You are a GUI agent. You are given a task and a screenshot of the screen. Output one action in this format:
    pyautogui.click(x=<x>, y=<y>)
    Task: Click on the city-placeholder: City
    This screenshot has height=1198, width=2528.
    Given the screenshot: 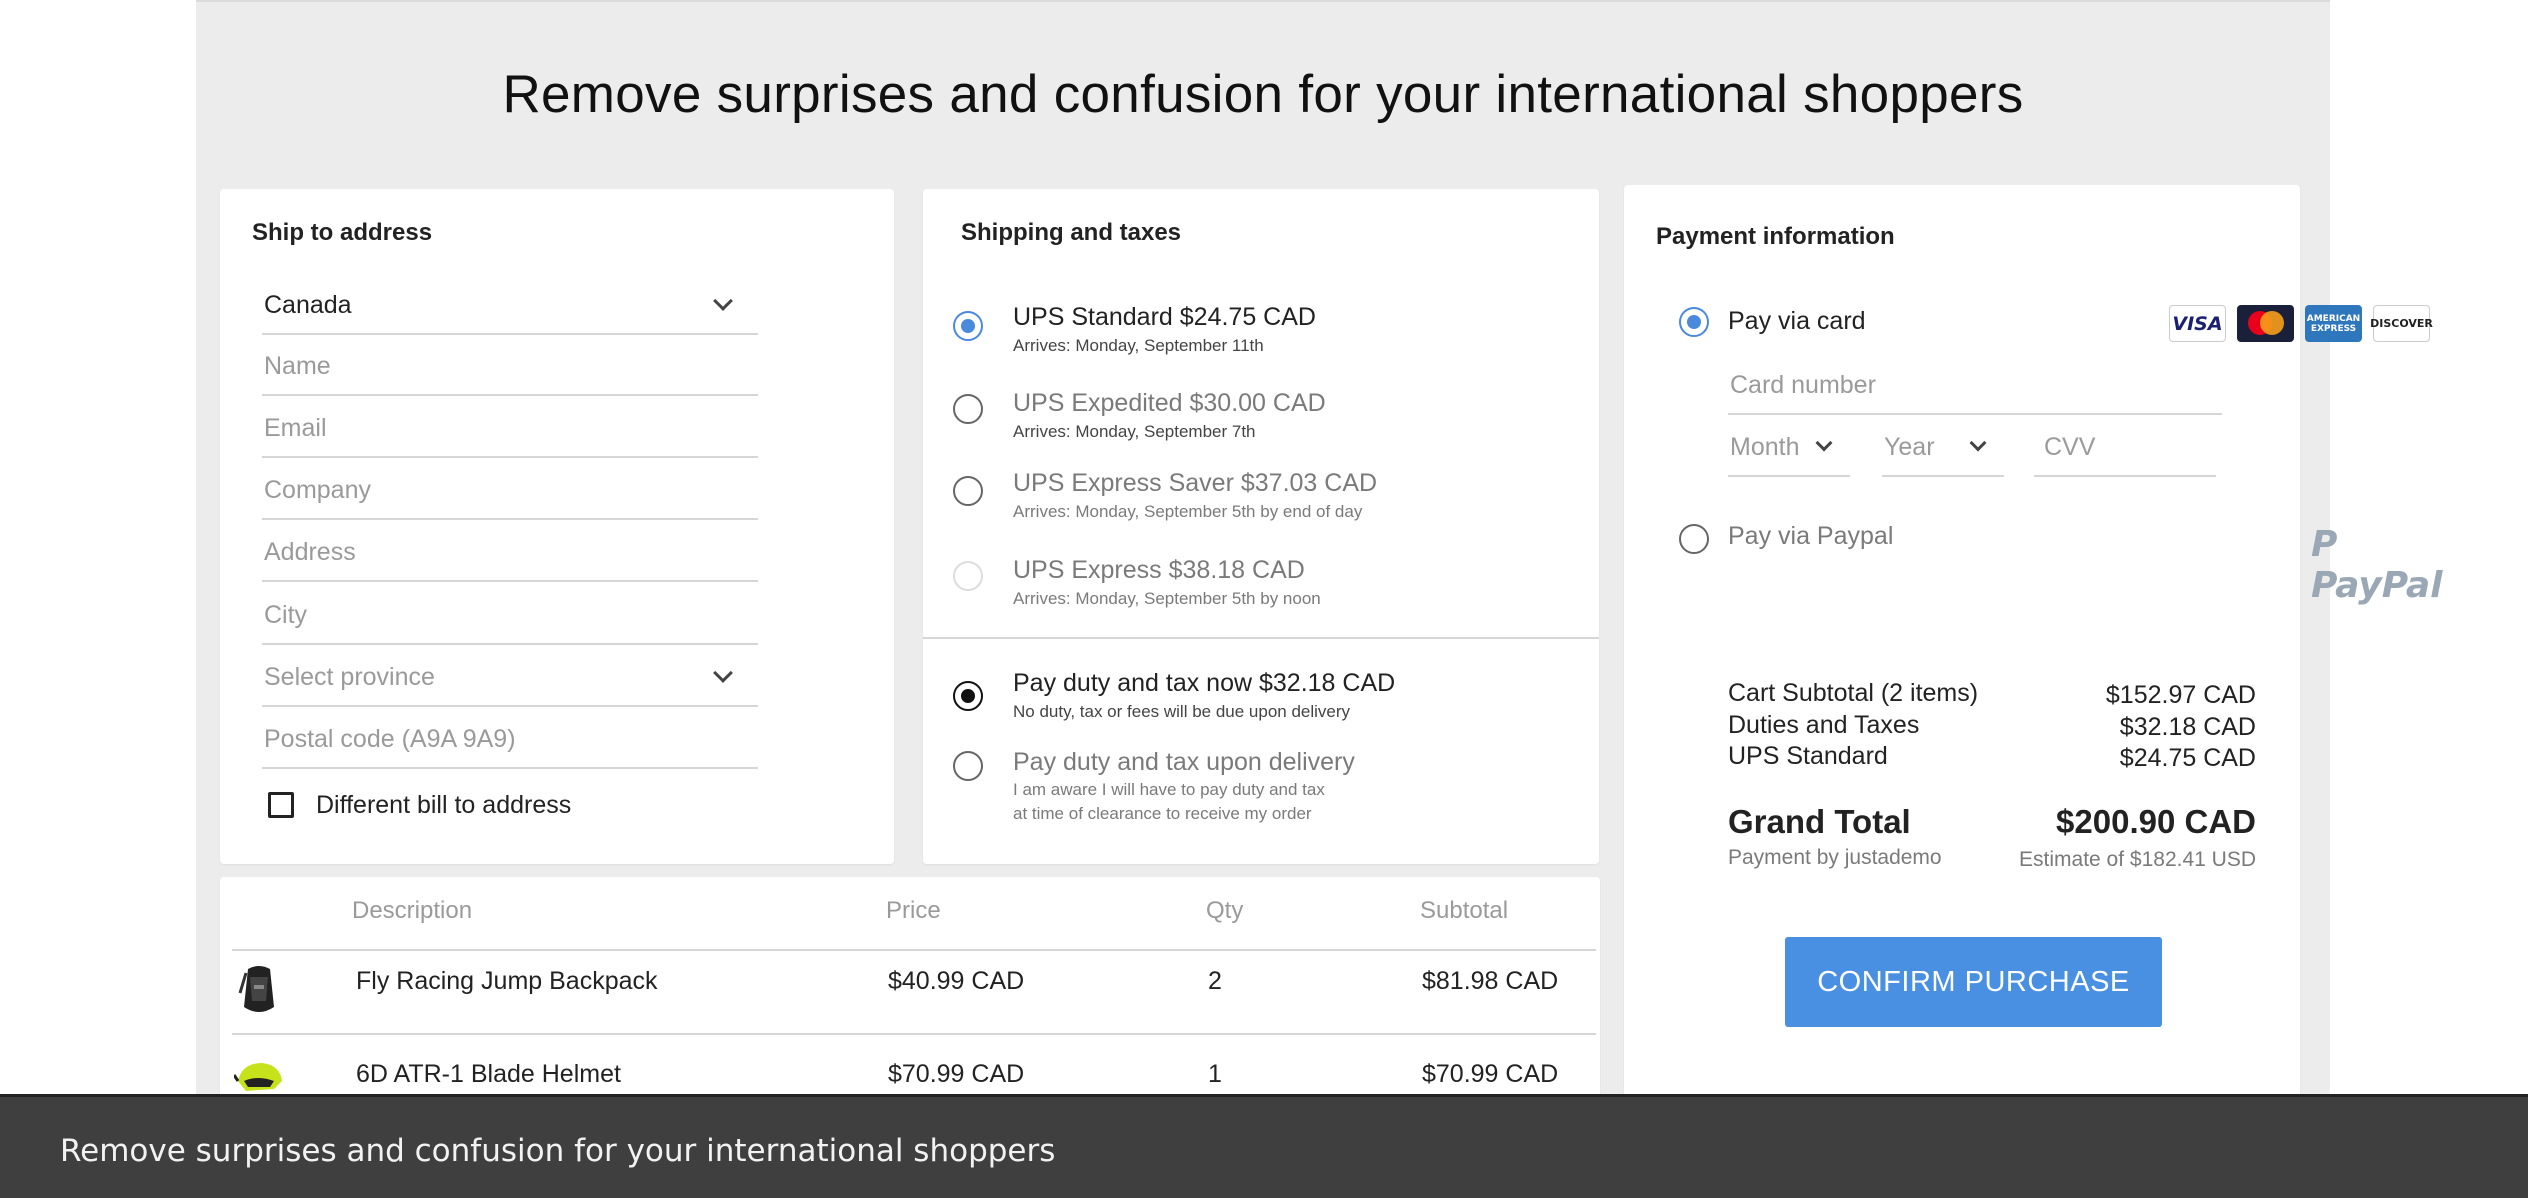 What is the action you would take?
    pyautogui.click(x=286, y=615)
    